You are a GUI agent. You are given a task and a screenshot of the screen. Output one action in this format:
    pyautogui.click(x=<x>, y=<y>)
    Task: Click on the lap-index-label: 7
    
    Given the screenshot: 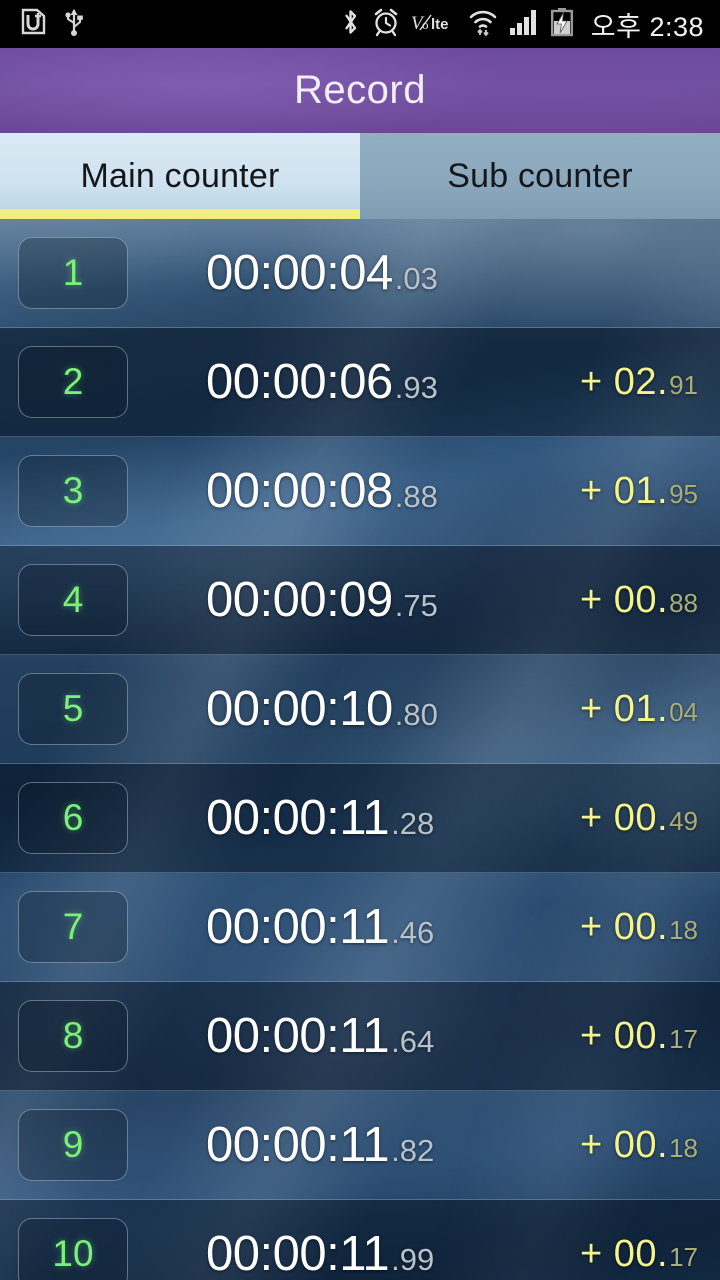 What is the action you would take?
    pyautogui.click(x=73, y=926)
    